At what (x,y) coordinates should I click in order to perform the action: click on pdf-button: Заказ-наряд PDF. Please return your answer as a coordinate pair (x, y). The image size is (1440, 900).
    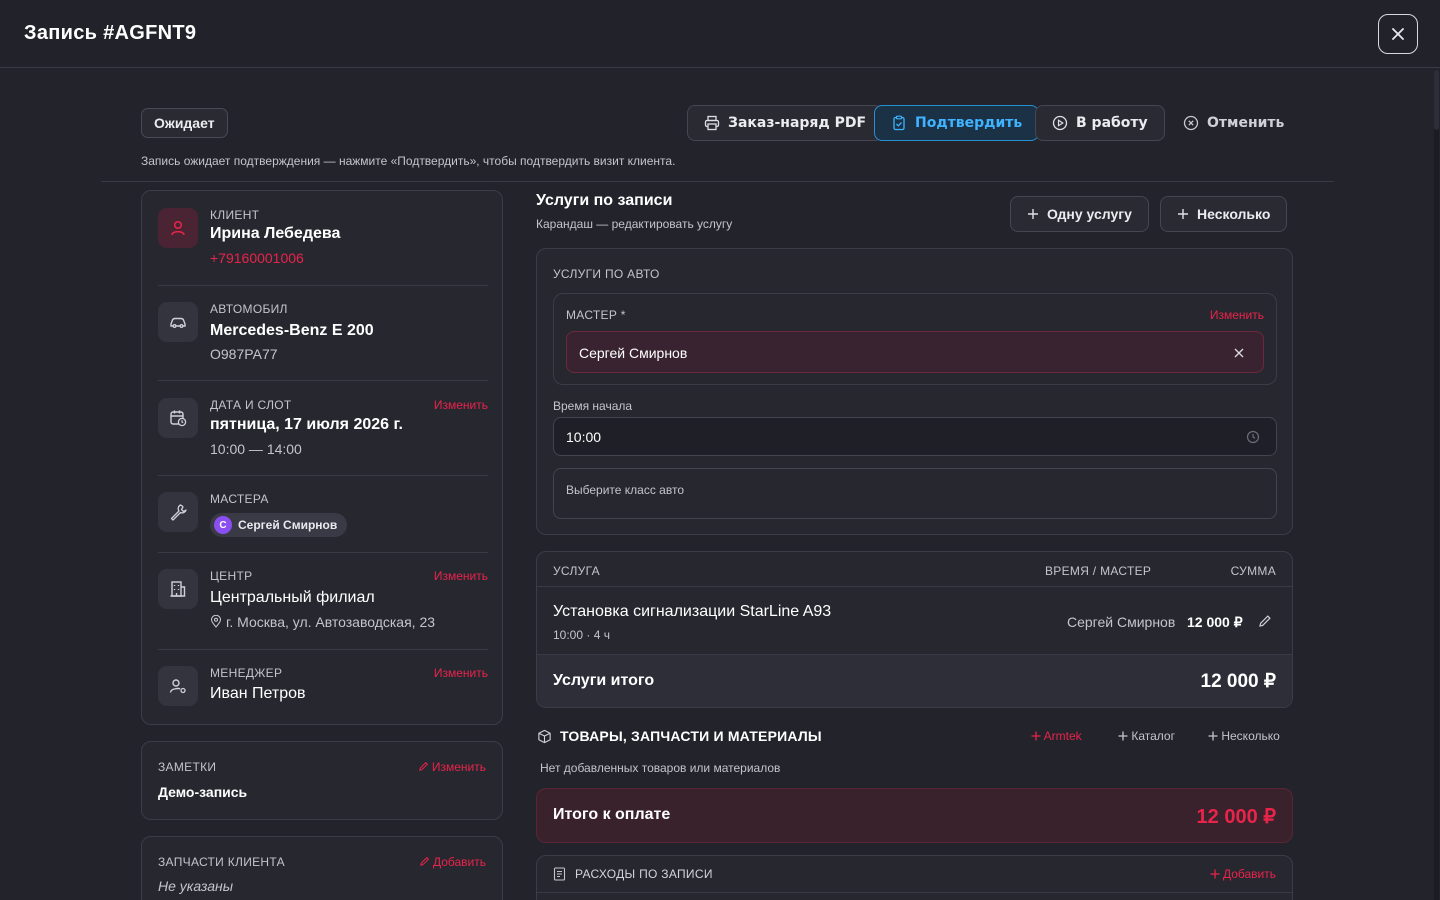
    Looking at the image, I should click on (785, 123).